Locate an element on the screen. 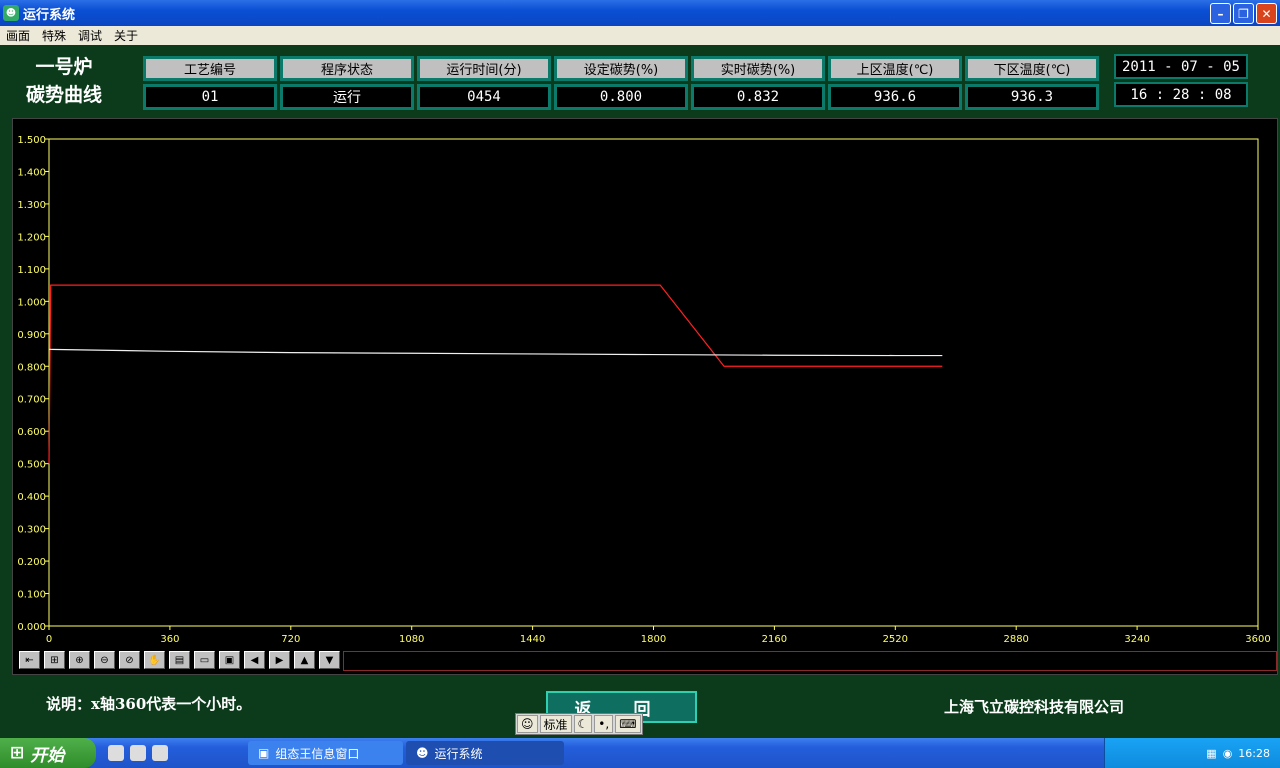 The height and width of the screenshot is (768, 1280). param-label: 程序状态 is located at coordinates (347, 68).